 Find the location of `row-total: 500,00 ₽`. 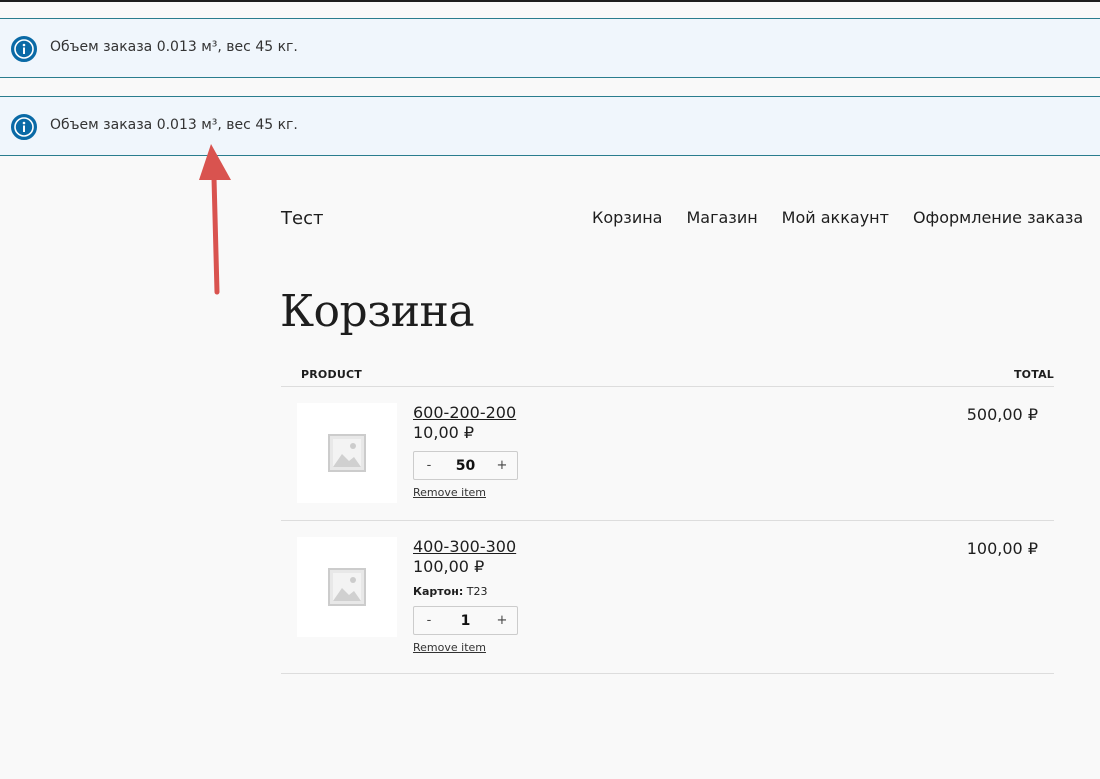

row-total: 500,00 ₽ is located at coordinates (1002, 414).